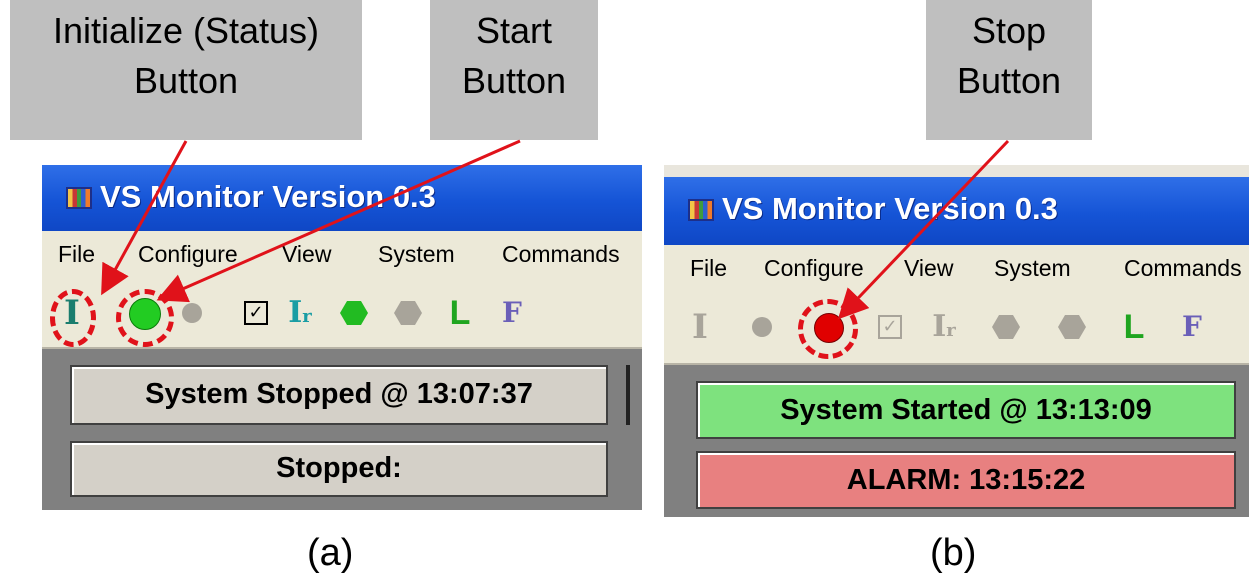  What do you see at coordinates (342, 429) in the screenshot?
I see `status-area: System Stopped @ 13:07:37 Stopped:` at bounding box center [342, 429].